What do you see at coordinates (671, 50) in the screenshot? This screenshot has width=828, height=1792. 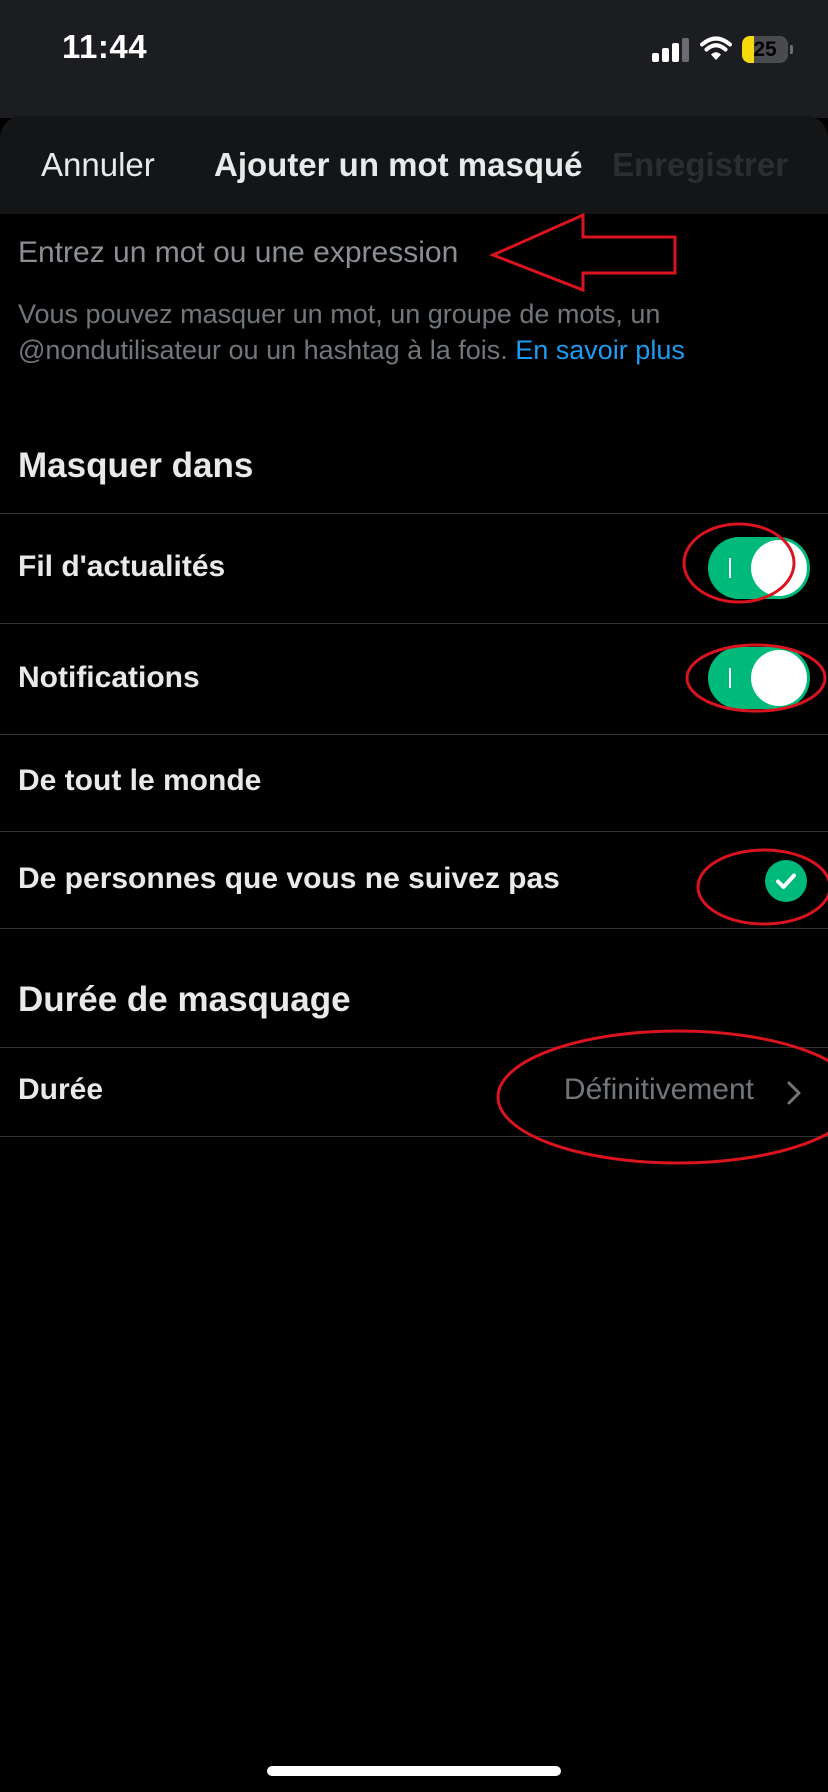 I see `signal-icon` at bounding box center [671, 50].